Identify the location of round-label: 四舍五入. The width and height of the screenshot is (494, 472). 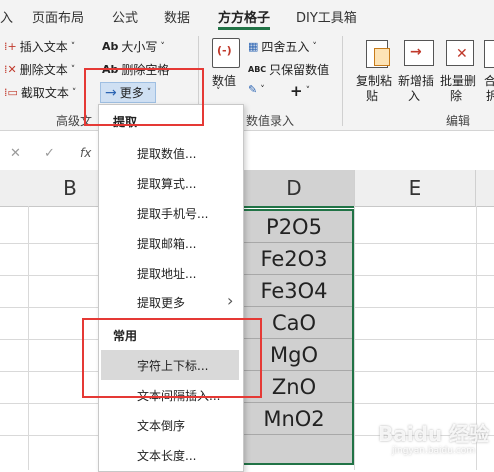
(285, 47).